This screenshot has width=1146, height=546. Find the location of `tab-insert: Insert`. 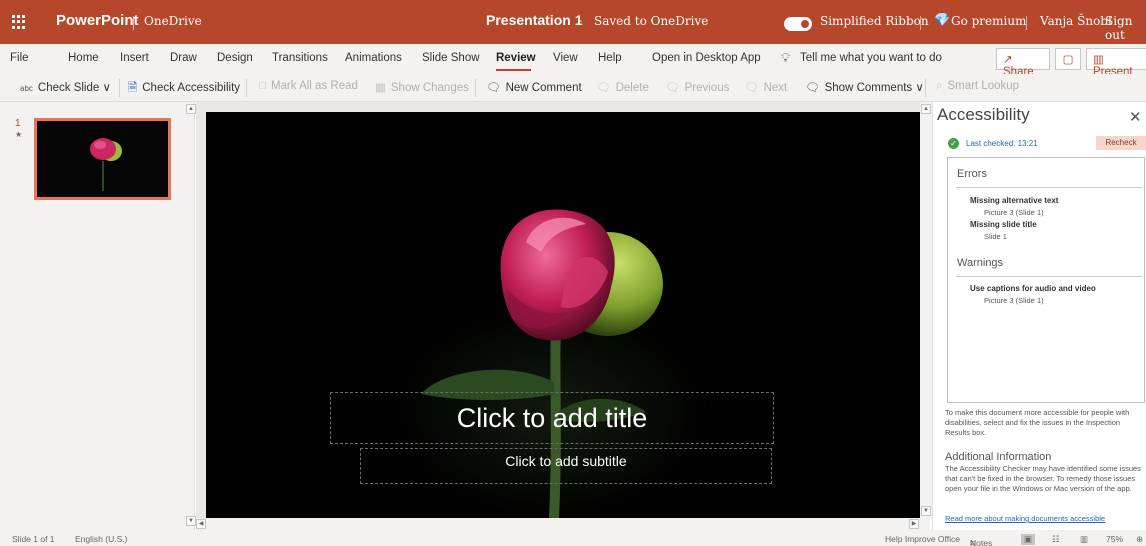

tab-insert: Insert is located at coordinates (134, 58).